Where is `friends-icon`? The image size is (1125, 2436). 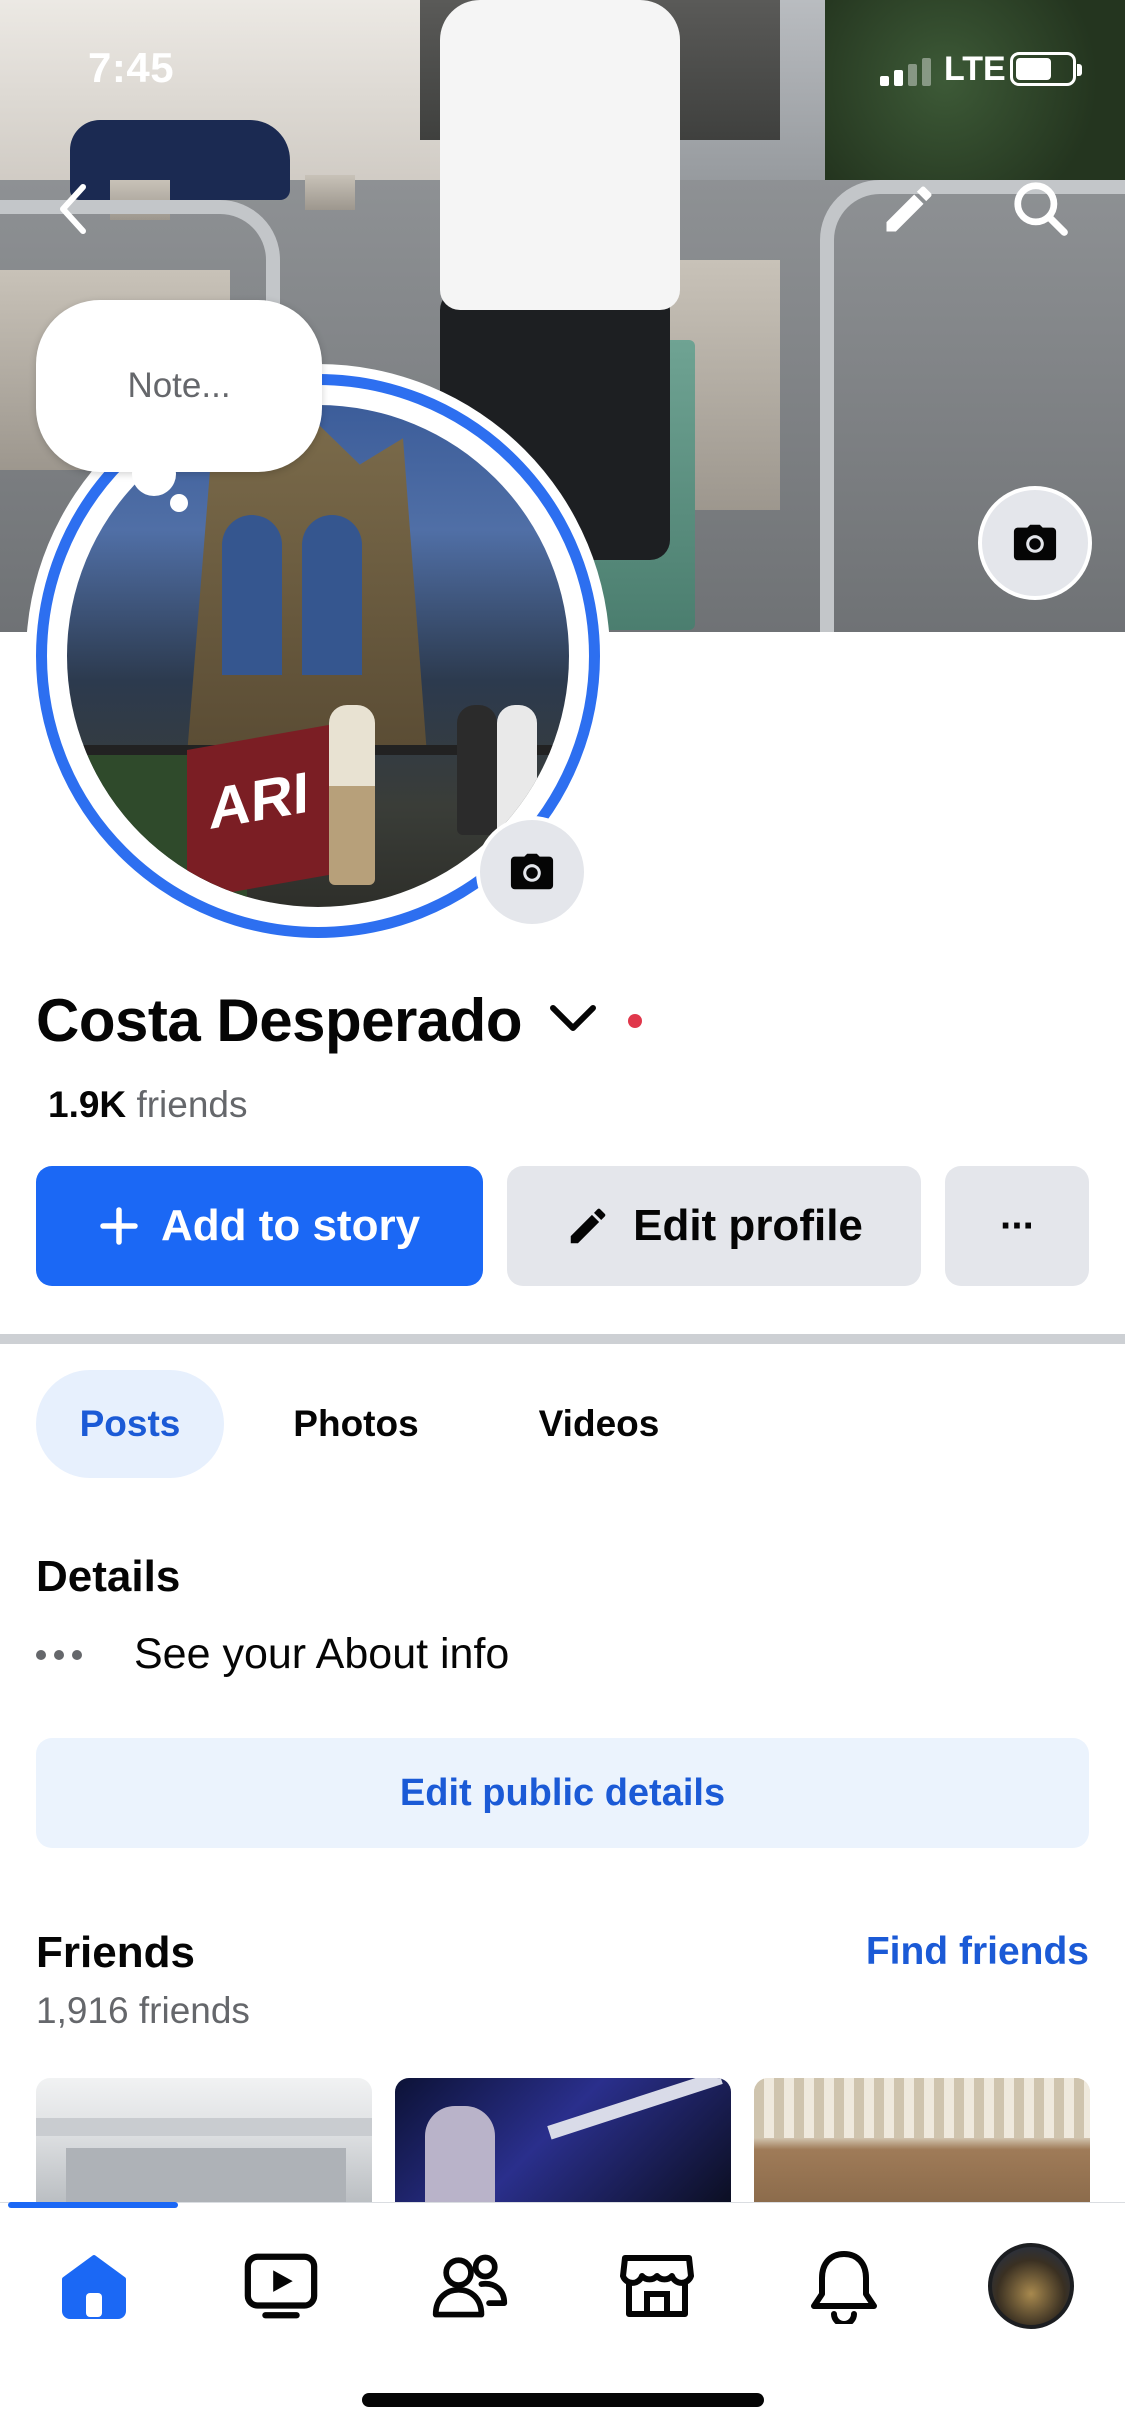 friends-icon is located at coordinates (470, 2286).